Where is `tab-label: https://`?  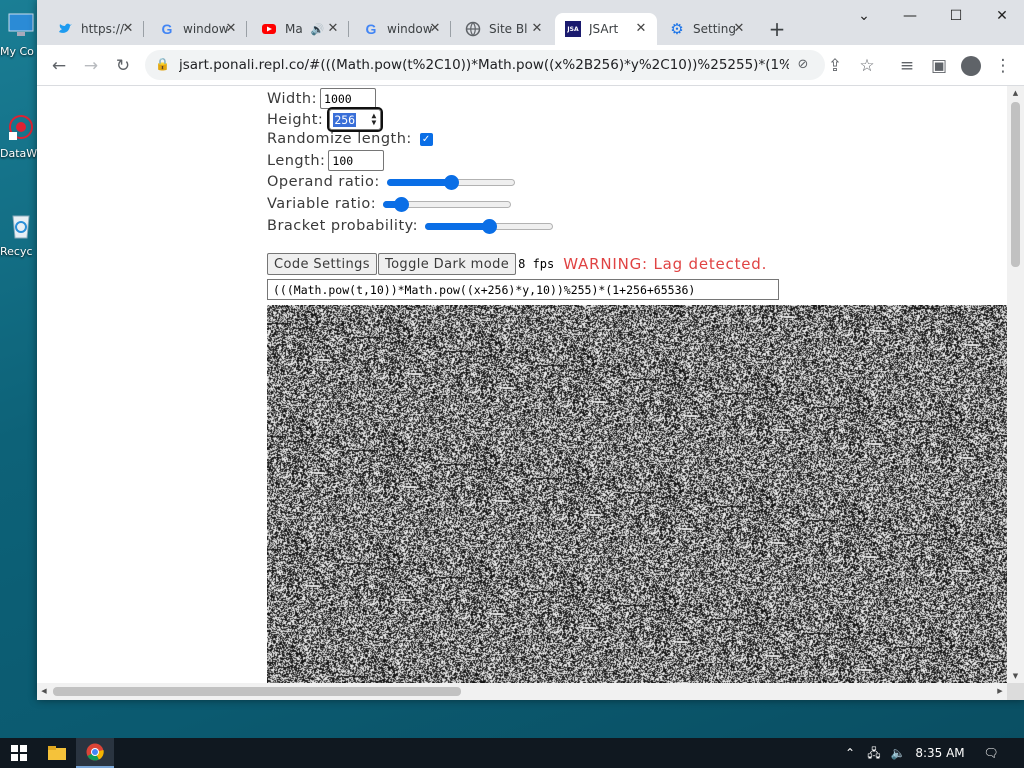
tab-label: https:// is located at coordinates (103, 29).